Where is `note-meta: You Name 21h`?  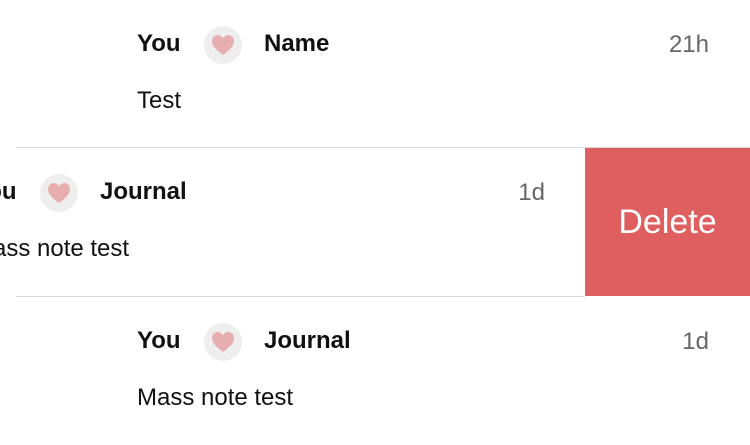 note-meta: You Name 21h is located at coordinates (423, 46).